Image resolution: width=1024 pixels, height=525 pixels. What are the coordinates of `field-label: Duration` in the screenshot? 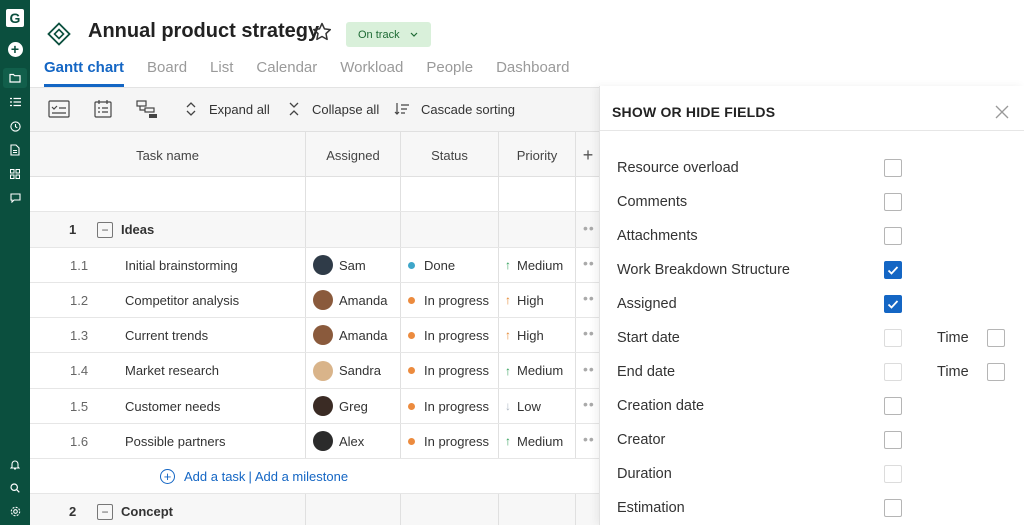 It's located at (644, 474).